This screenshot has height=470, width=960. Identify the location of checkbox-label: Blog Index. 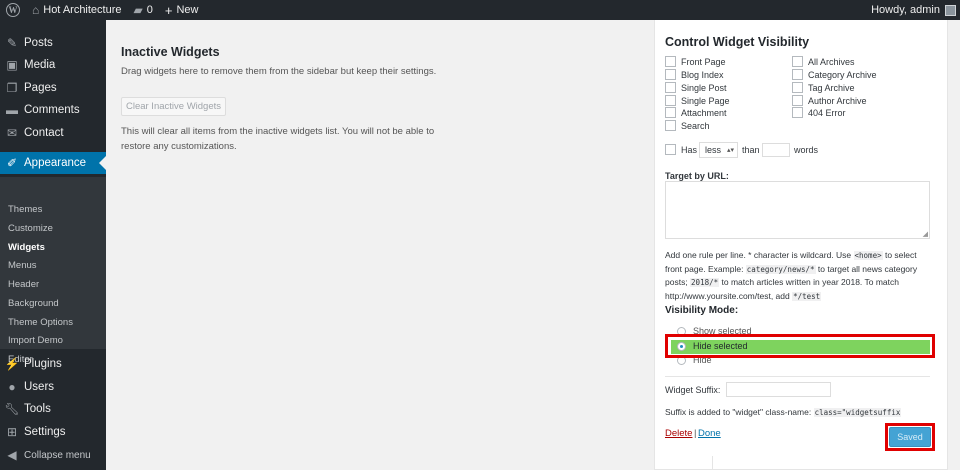
(702, 75).